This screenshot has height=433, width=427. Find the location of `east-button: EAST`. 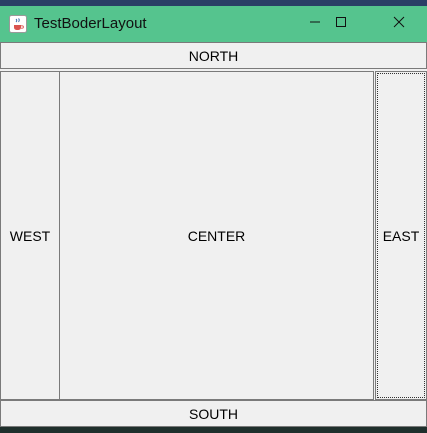

east-button: EAST is located at coordinates (401, 235).